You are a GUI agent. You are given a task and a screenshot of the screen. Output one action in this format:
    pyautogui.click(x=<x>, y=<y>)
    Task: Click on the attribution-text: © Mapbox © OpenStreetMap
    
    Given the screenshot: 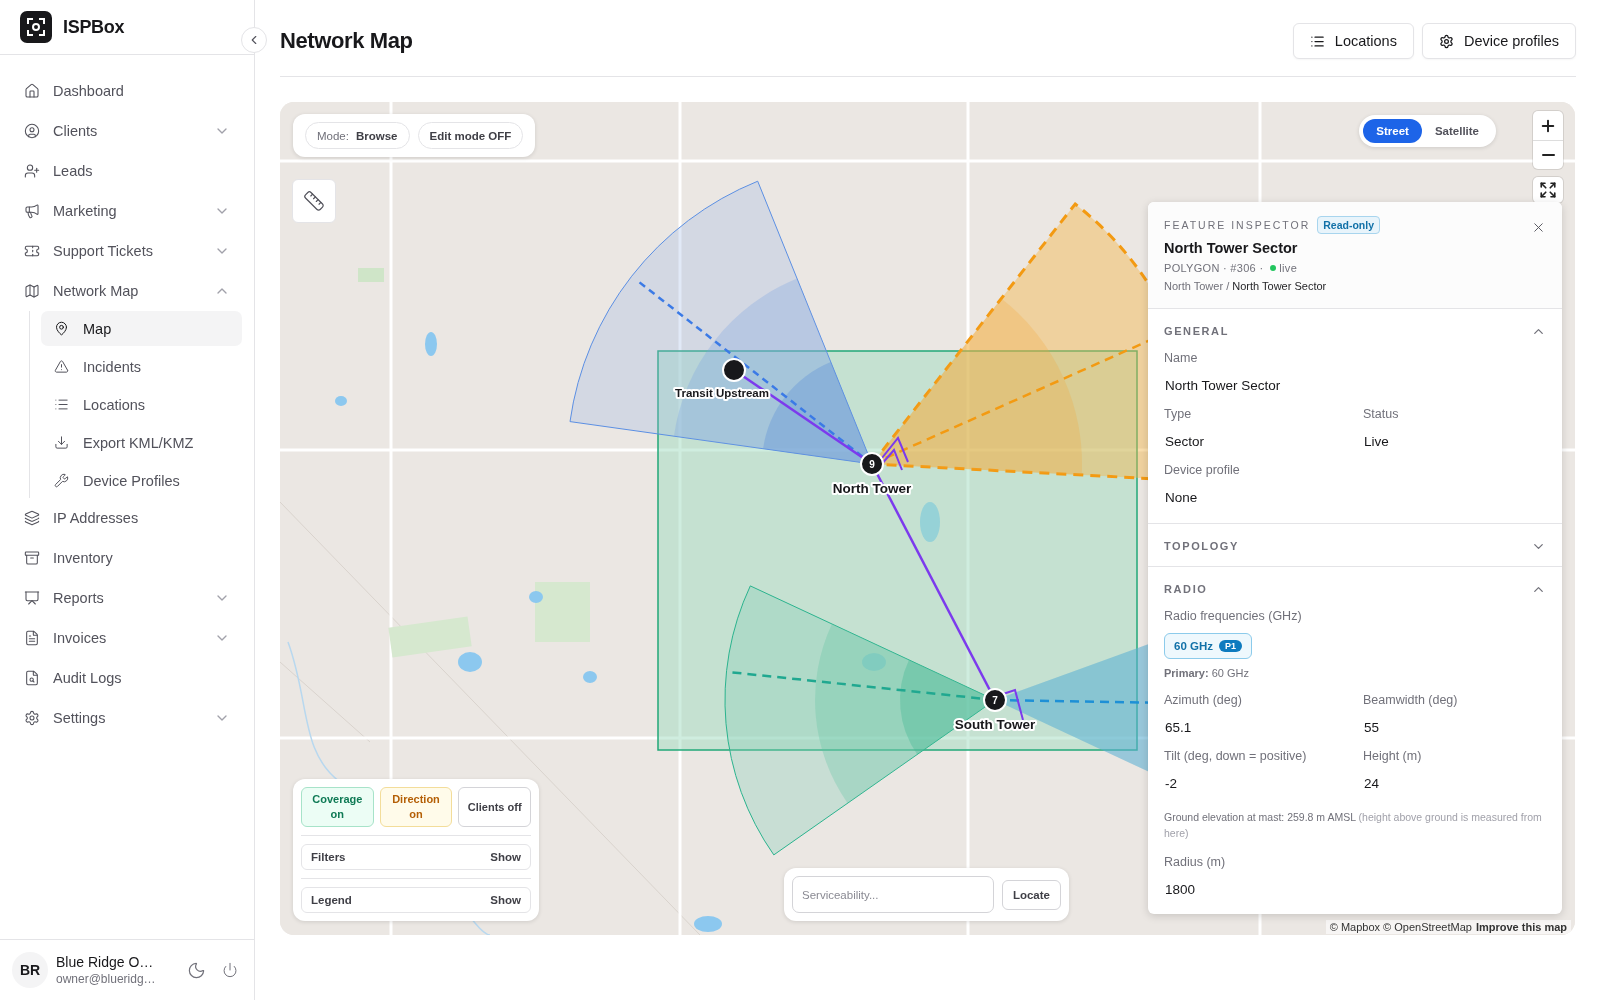 What is the action you would take?
    pyautogui.click(x=1400, y=927)
    